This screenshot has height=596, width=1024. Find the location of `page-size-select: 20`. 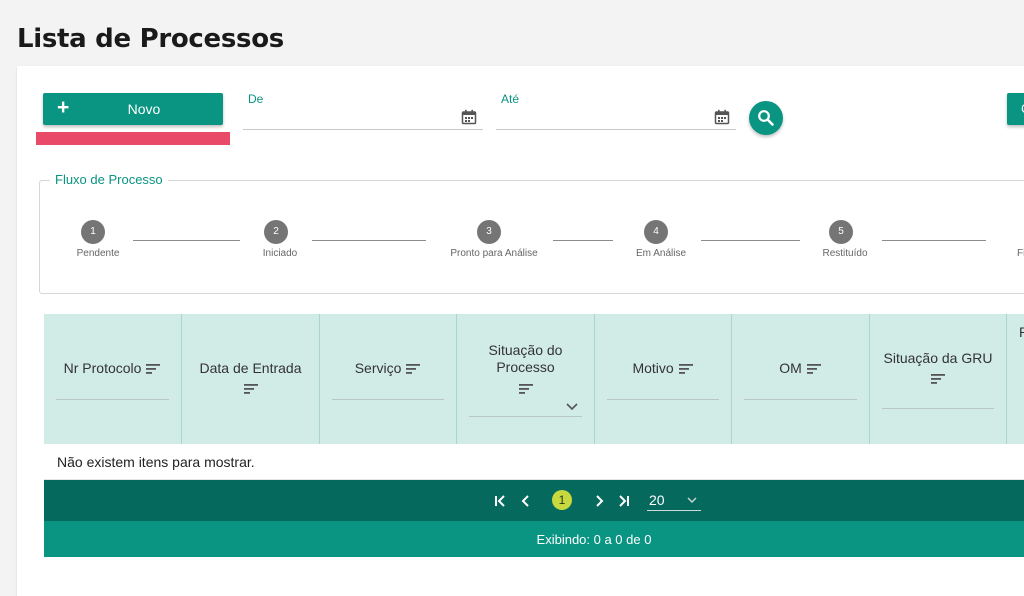

page-size-select: 20 is located at coordinates (674, 500).